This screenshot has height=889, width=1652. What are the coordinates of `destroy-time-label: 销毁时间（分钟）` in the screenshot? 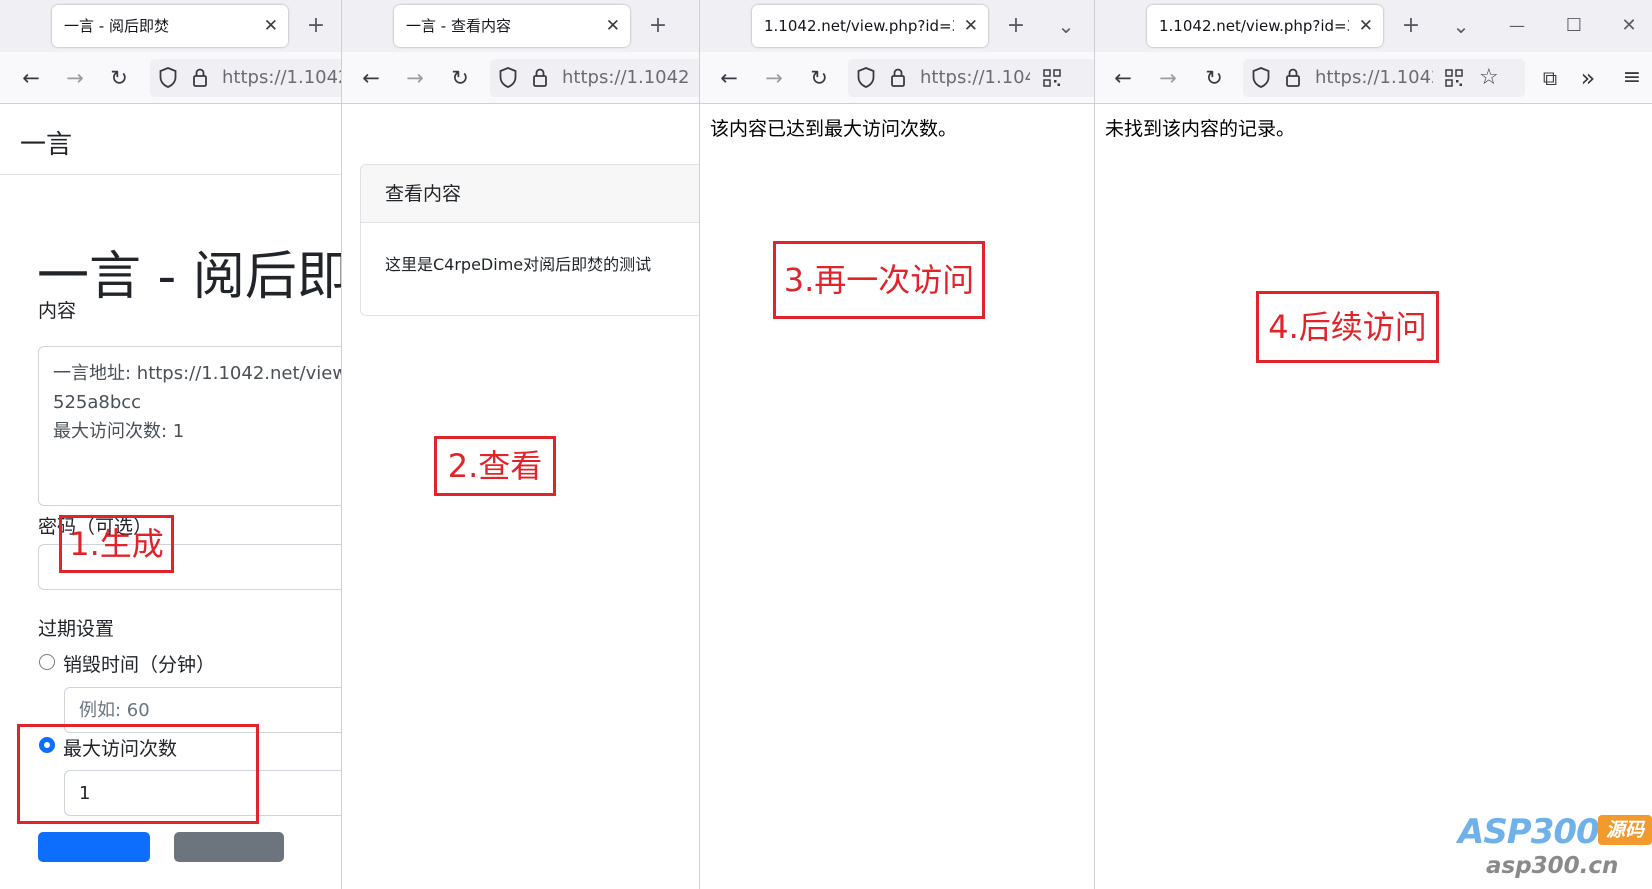 It's located at (139, 665).